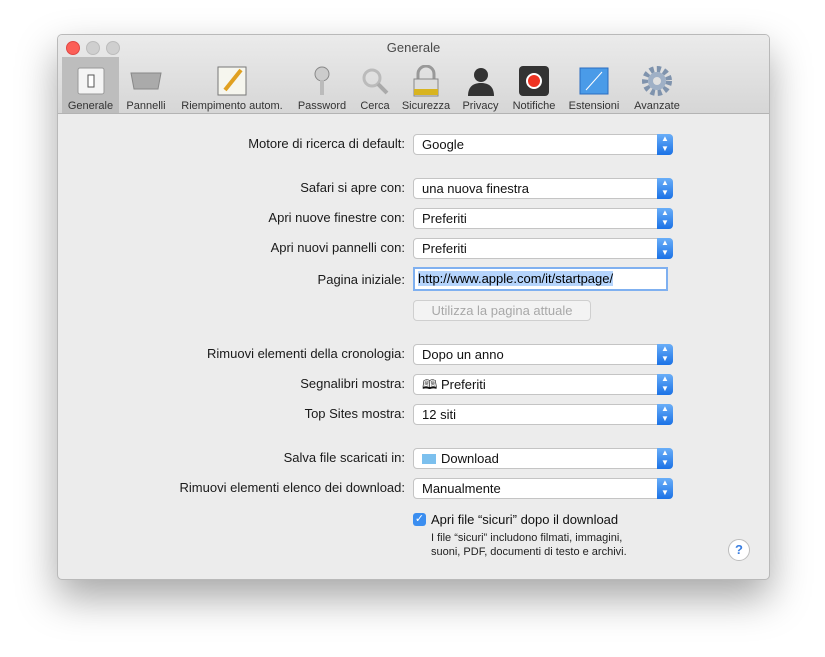 This screenshot has width=825, height=657. Describe the element at coordinates (232, 81) in the screenshot. I see `pencil-form-icon` at that location.